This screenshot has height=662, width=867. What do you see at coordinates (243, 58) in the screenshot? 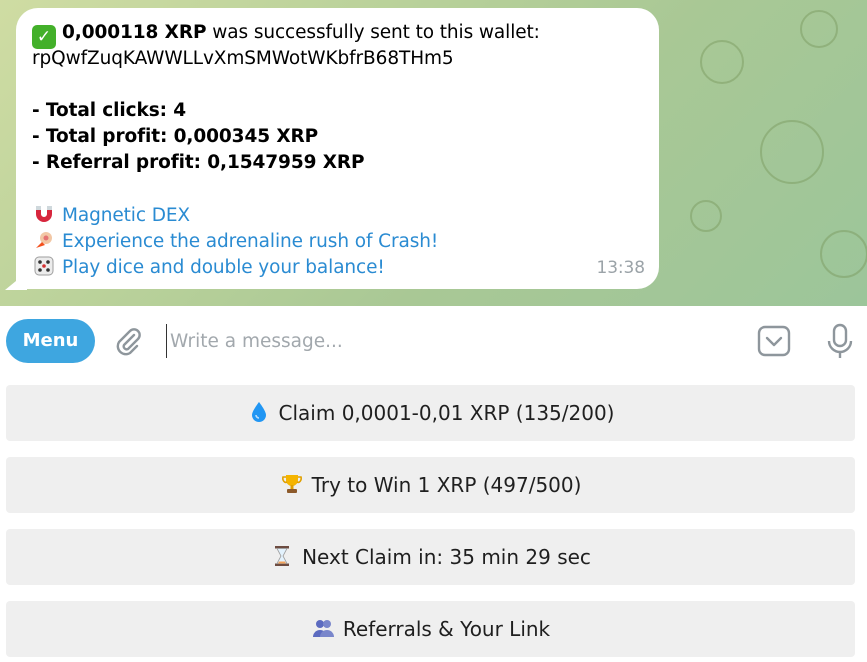
I see `wallet-address: rpQwfZuqKAWWLLvXmSMWotWKbfrB68THm5` at bounding box center [243, 58].